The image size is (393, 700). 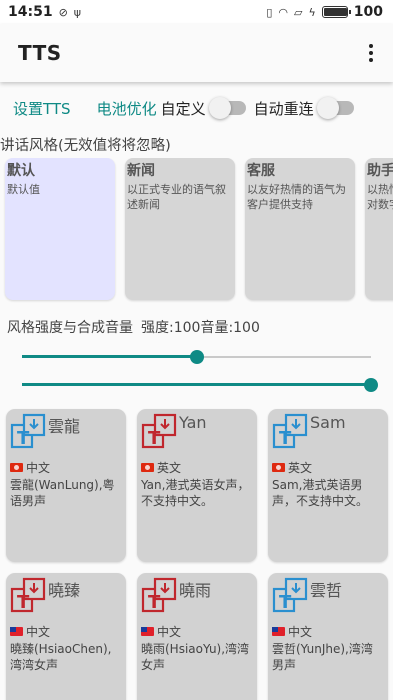 I want to click on style-name: 新闻, so click(x=141, y=171).